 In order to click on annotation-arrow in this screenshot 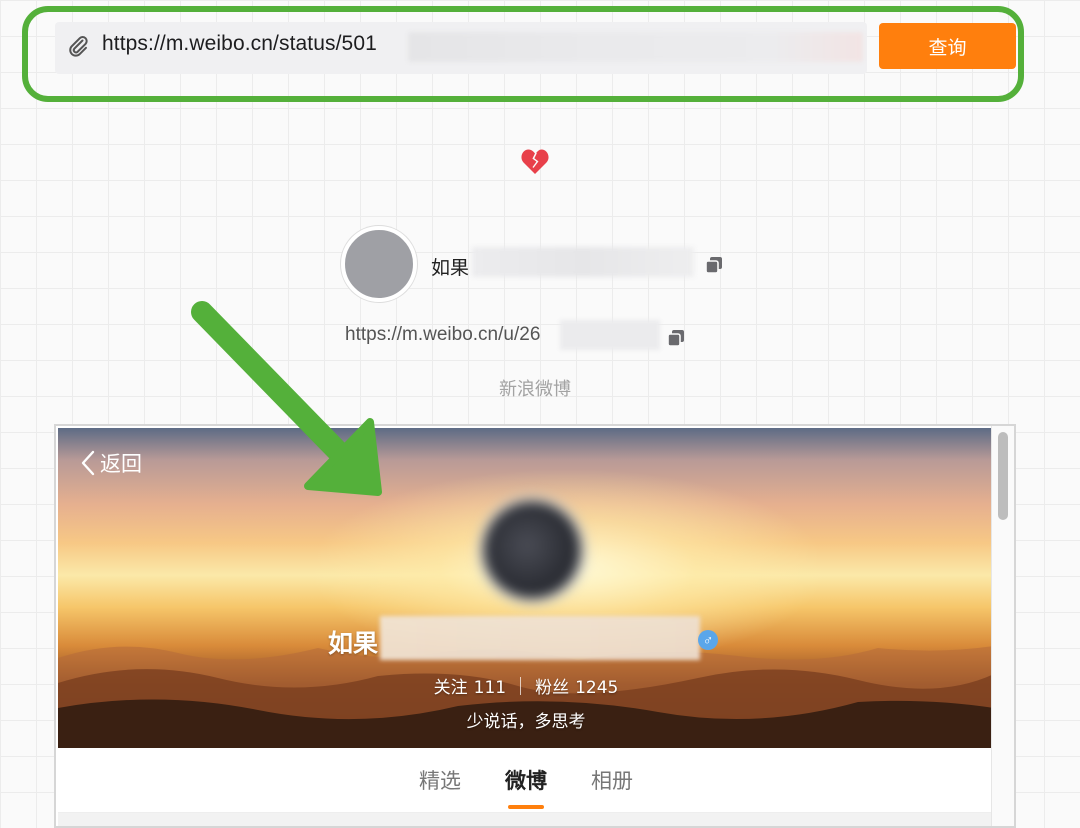, I will do `click(286, 398)`.